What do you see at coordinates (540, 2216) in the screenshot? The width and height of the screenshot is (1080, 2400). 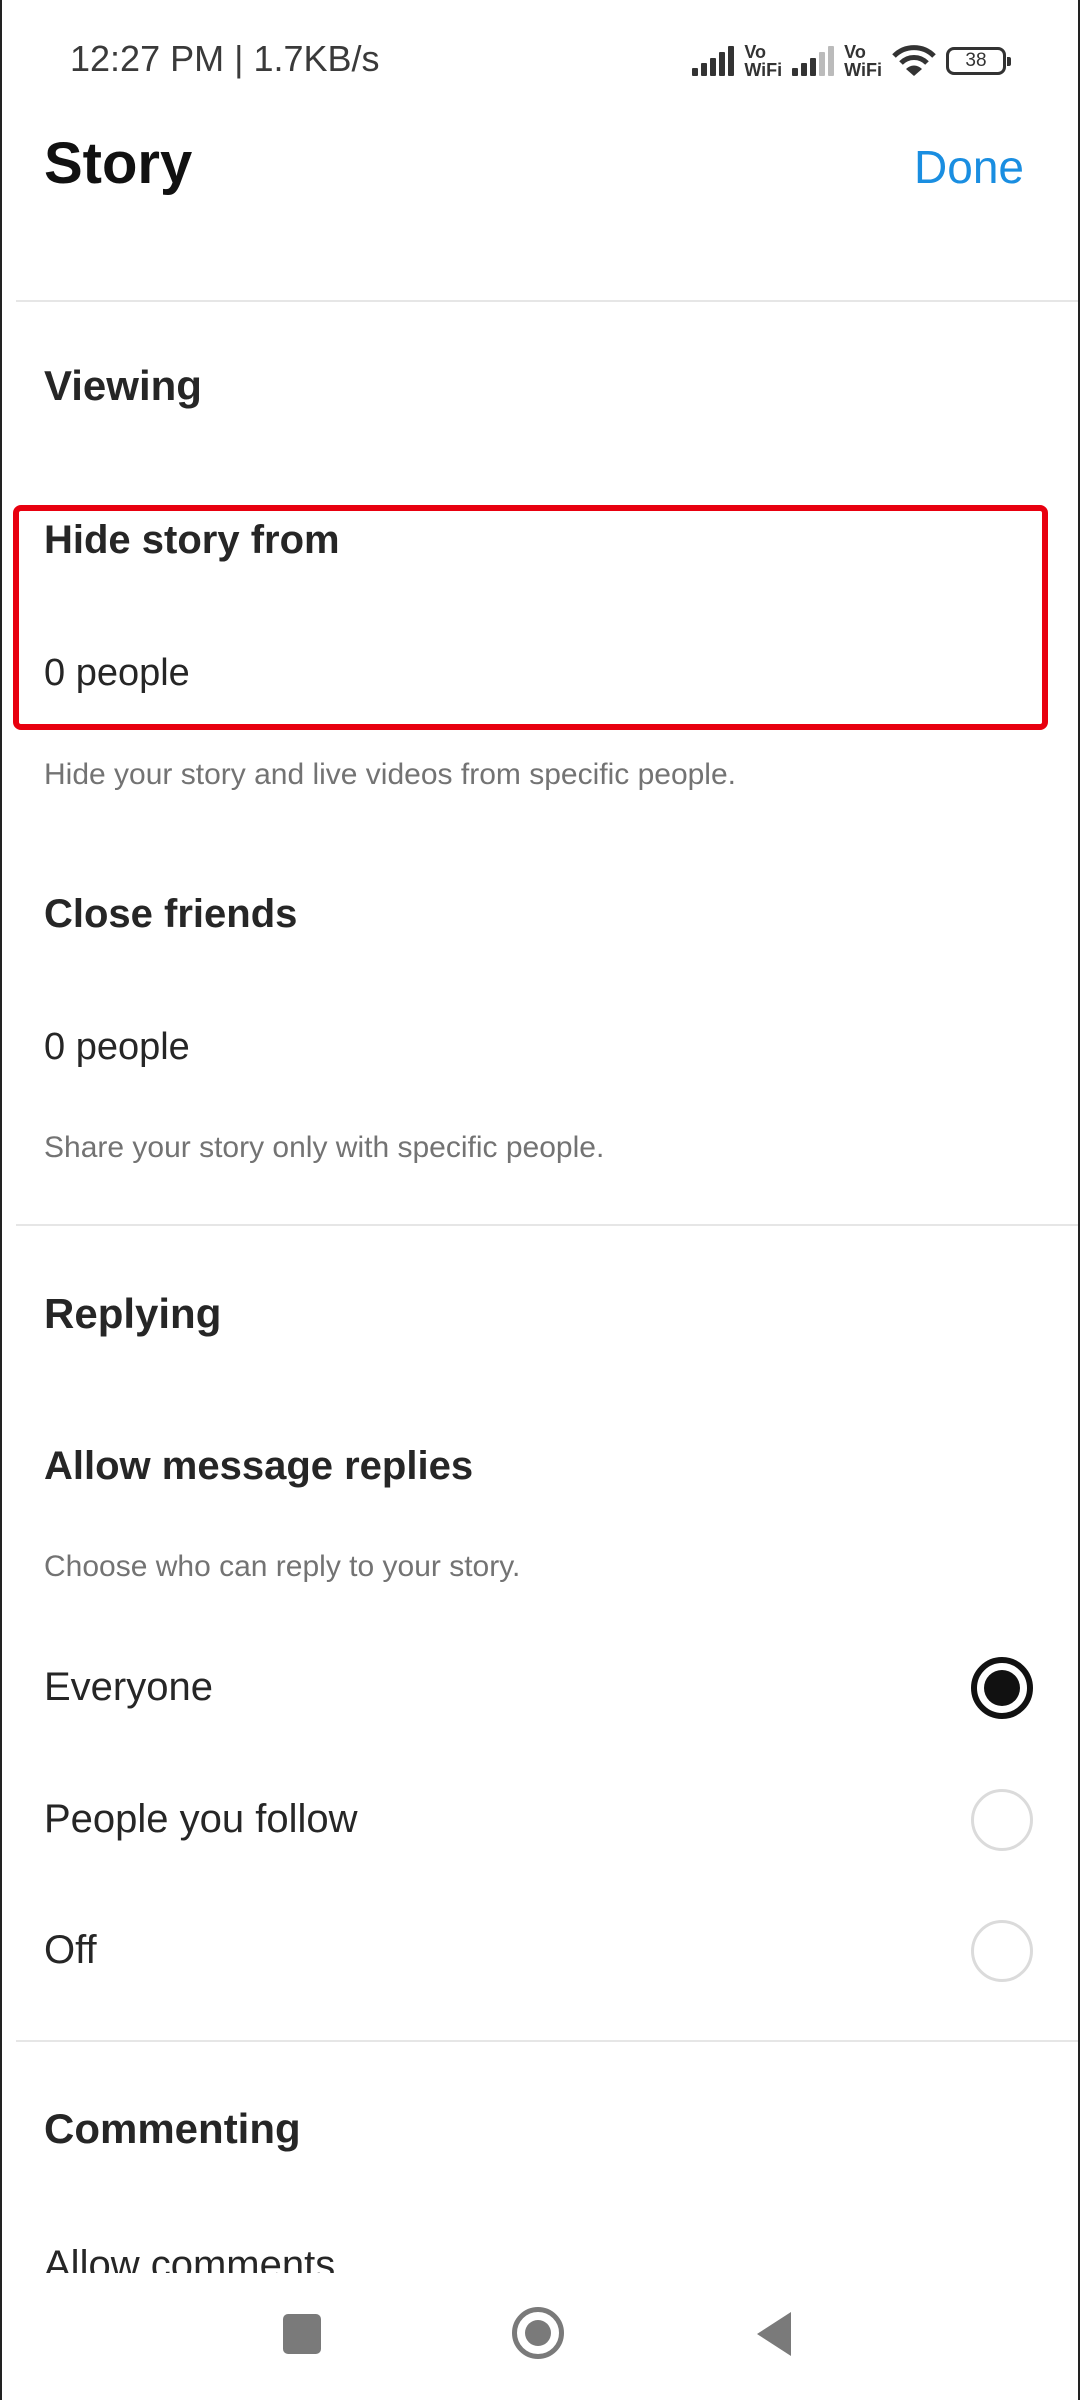 I see `allow-comments-row: Allow comments` at bounding box center [540, 2216].